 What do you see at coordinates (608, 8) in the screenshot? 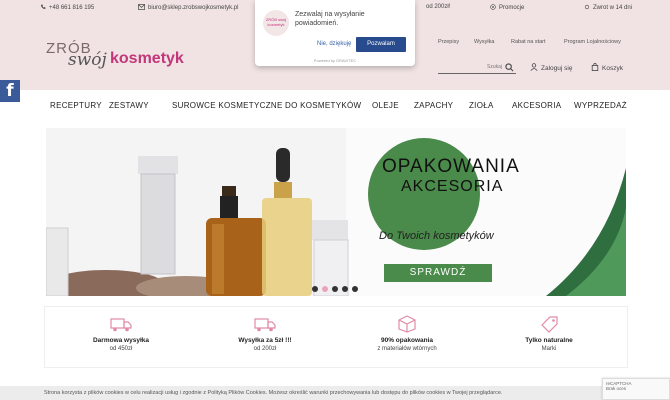
I see `returns-link: Zwrot w 14 dni` at bounding box center [608, 8].